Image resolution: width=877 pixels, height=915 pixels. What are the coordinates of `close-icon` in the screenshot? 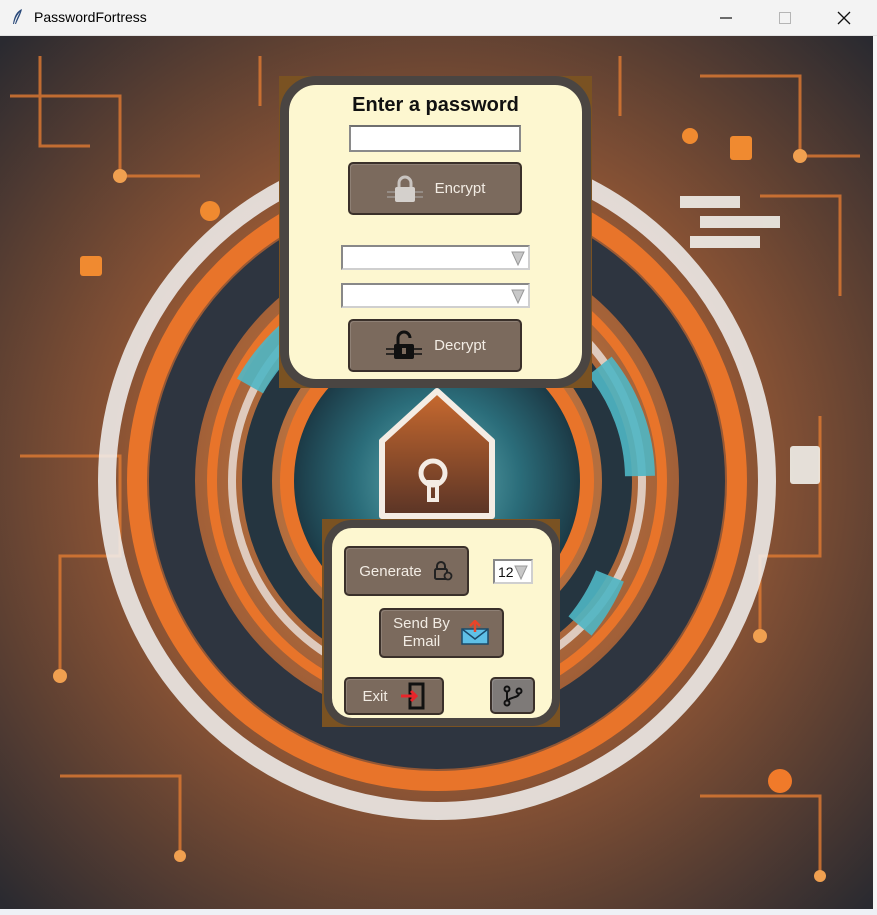 It's located at (844, 18).